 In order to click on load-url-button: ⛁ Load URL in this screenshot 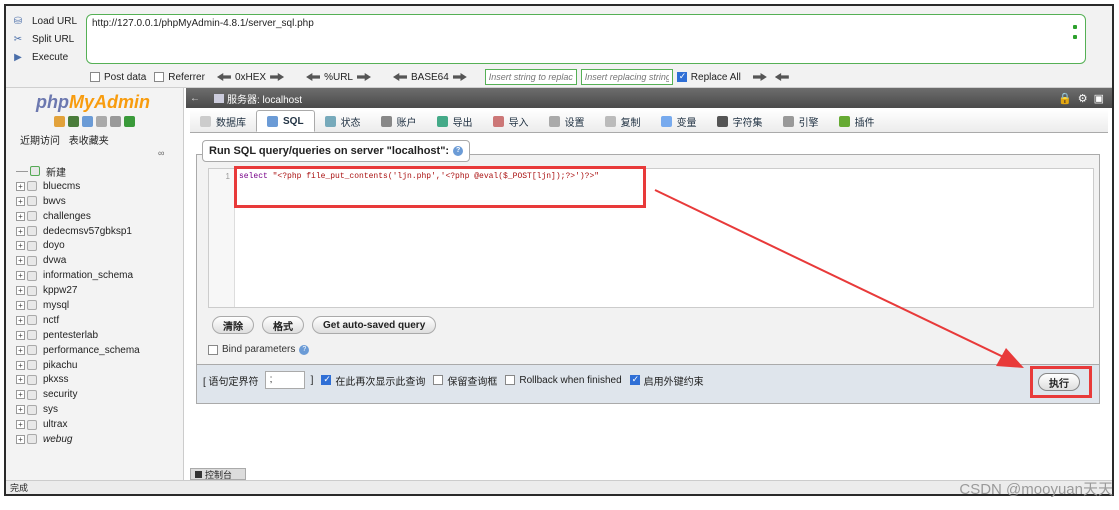, I will do `click(49, 21)`.